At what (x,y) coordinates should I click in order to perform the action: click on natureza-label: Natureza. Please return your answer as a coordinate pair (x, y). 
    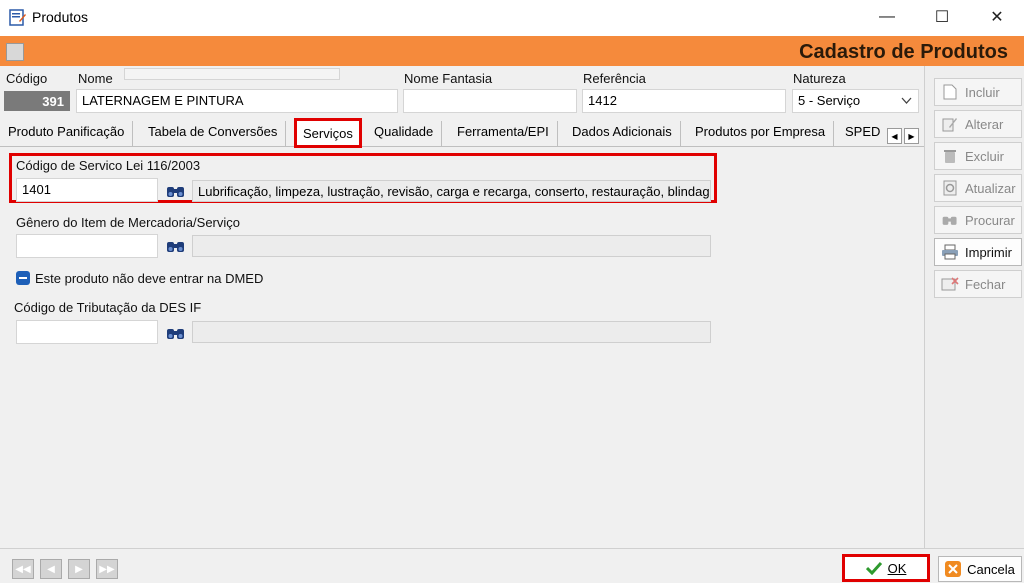
    Looking at the image, I should click on (819, 78).